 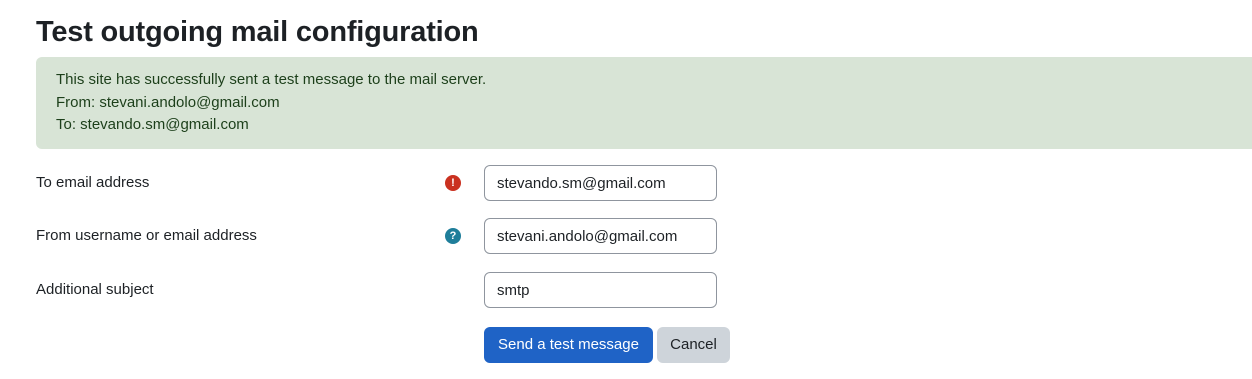 I want to click on subject-input, so click(x=600, y=290).